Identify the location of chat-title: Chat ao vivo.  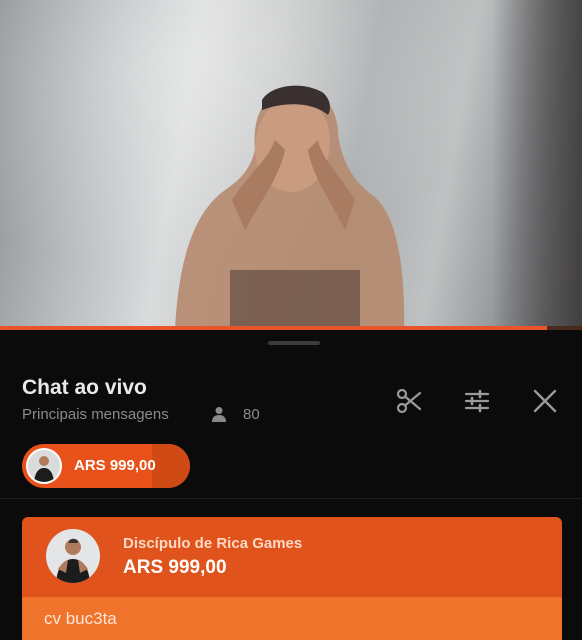
(84, 387).